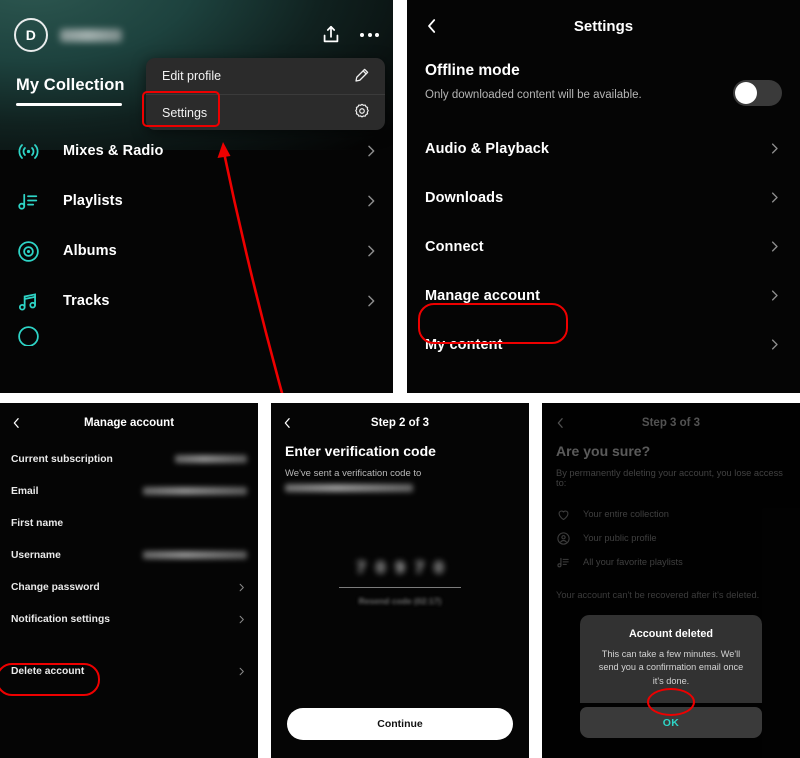  I want to click on title-underline, so click(69, 104).